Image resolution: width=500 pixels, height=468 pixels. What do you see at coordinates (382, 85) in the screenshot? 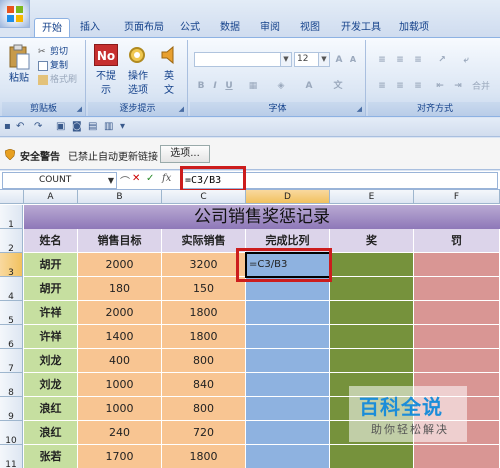
I see `align-left-button: ≡` at bounding box center [382, 85].